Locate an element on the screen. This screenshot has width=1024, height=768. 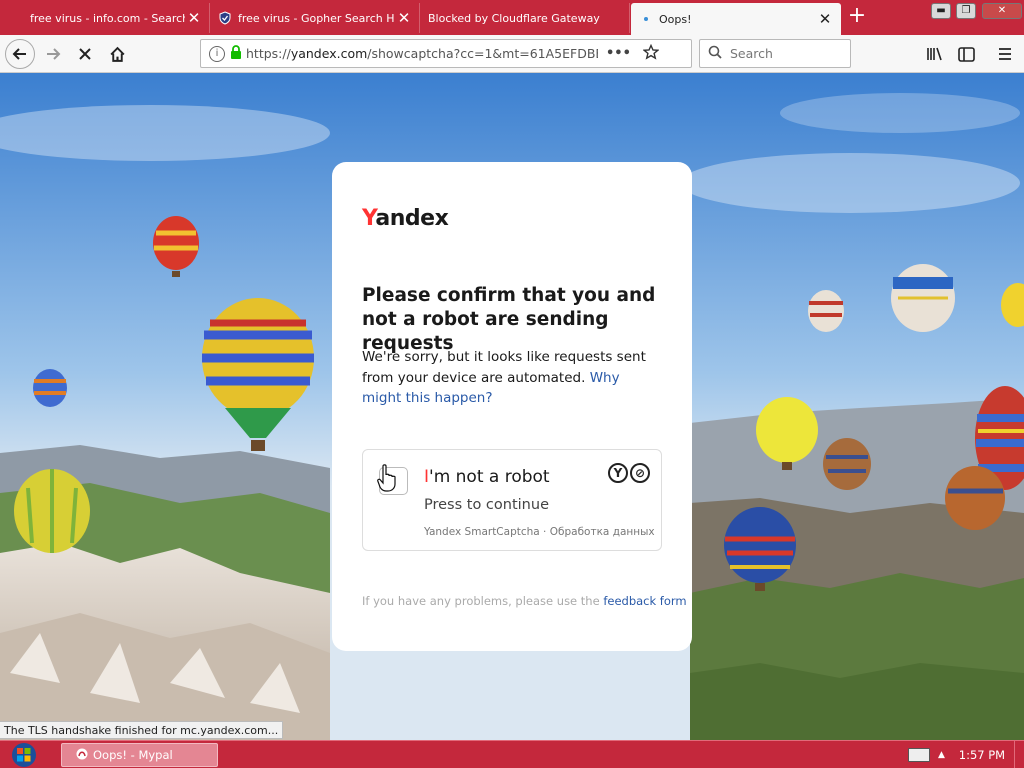
back-button is located at coordinates (20, 54).